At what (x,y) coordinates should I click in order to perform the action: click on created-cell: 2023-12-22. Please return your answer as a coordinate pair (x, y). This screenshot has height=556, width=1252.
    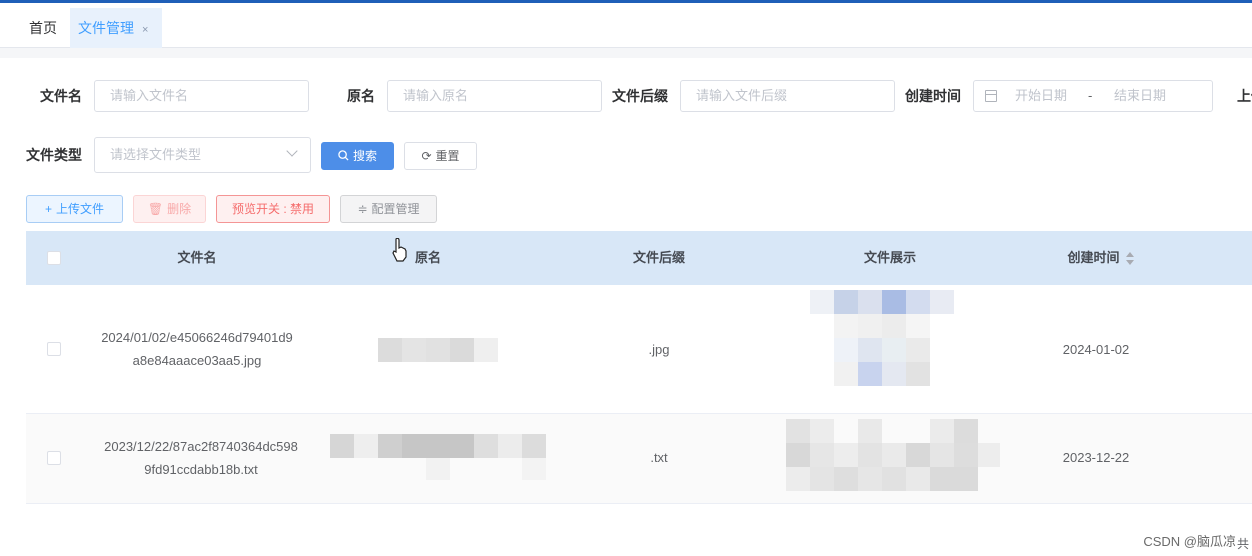
    Looking at the image, I should click on (1096, 457).